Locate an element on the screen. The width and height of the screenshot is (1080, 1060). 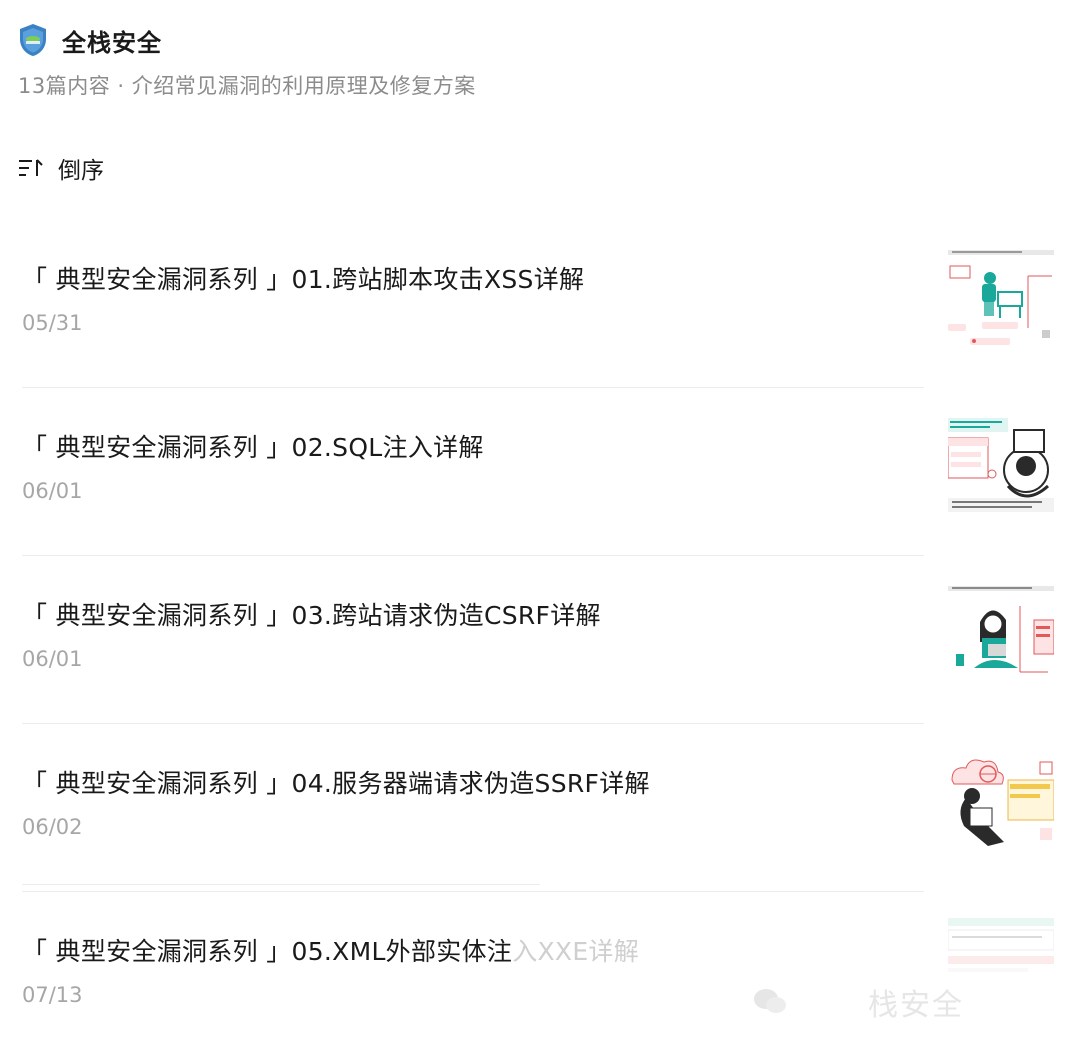
account-header: 全栈安全 is located at coordinates (90, 40).